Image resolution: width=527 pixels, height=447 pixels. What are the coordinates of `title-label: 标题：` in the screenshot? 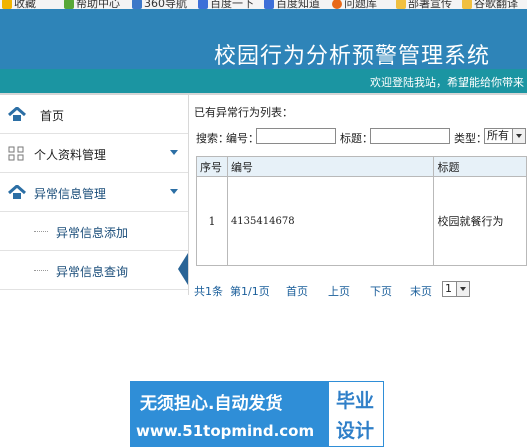 It's located at (356, 138).